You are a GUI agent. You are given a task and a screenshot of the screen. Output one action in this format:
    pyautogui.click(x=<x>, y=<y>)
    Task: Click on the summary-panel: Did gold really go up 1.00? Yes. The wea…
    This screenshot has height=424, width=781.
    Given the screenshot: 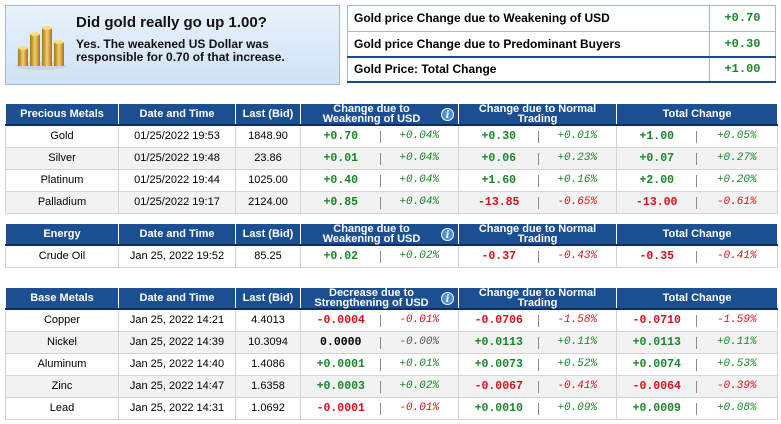 What is the action you would take?
    pyautogui.click(x=172, y=45)
    